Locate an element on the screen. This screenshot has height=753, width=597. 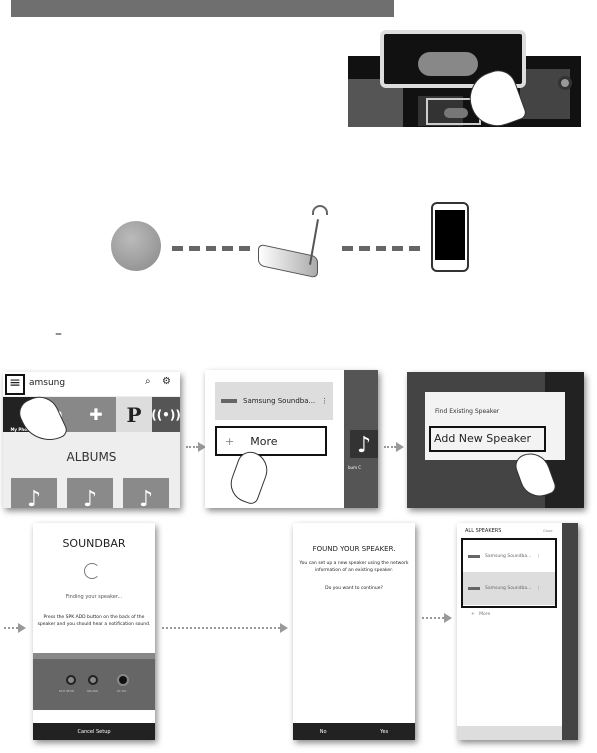
tile-iheart: ((•)) is located at coordinates (165, 414).